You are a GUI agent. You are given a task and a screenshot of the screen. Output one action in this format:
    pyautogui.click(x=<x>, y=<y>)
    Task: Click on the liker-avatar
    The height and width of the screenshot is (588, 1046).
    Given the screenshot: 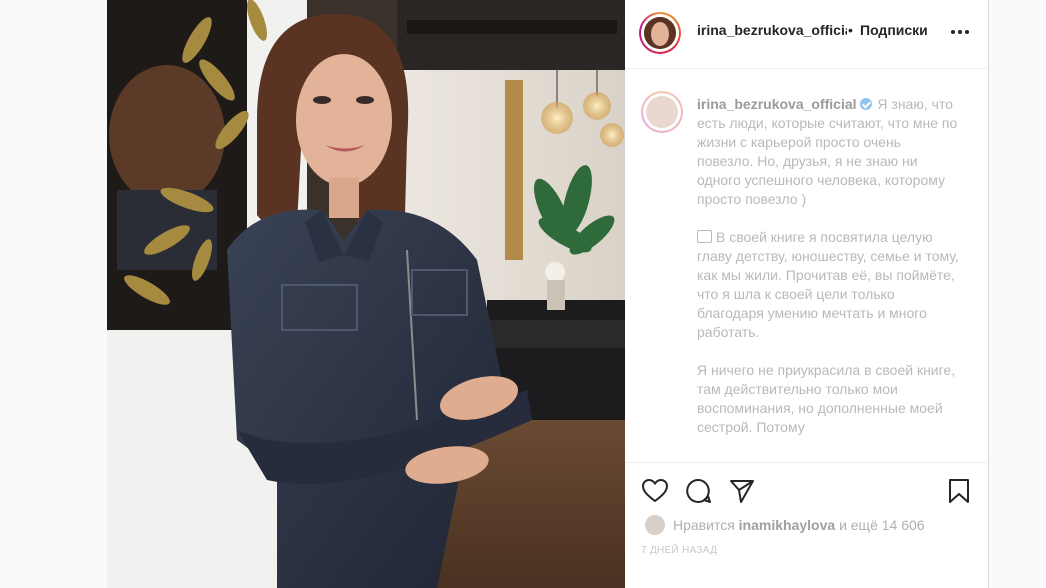 What is the action you would take?
    pyautogui.click(x=655, y=525)
    